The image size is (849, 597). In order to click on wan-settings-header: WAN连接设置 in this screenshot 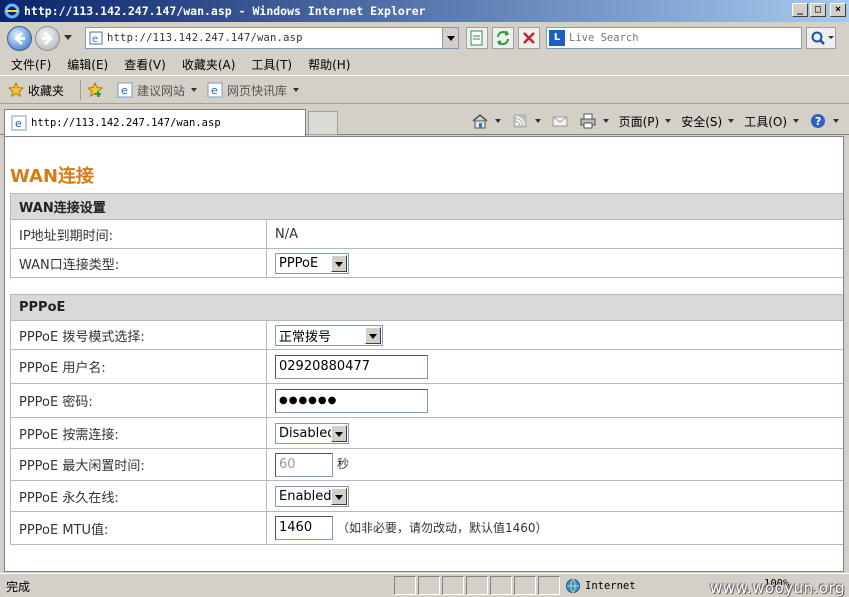, I will do `click(426, 206)`.